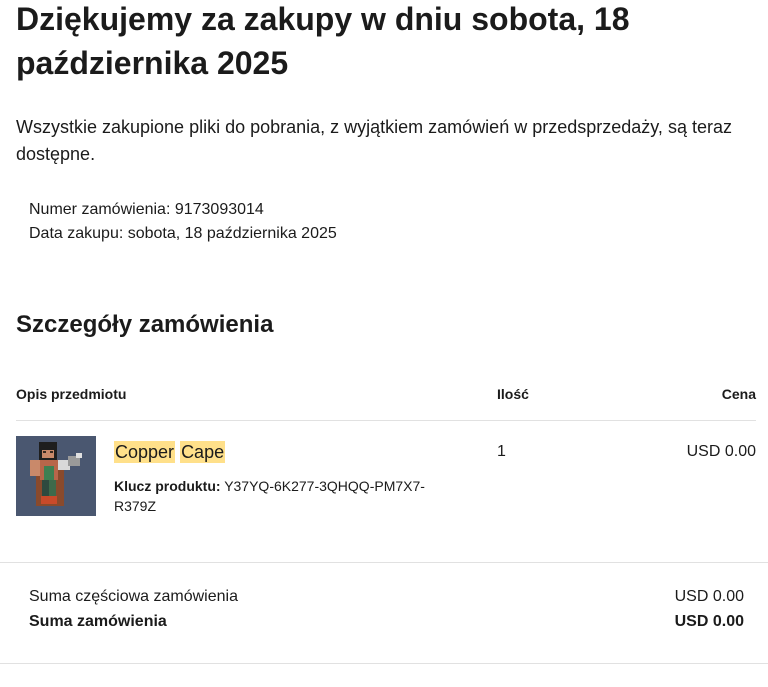 The width and height of the screenshot is (768, 687). I want to click on total-label: Suma zamówienia, so click(98, 621).